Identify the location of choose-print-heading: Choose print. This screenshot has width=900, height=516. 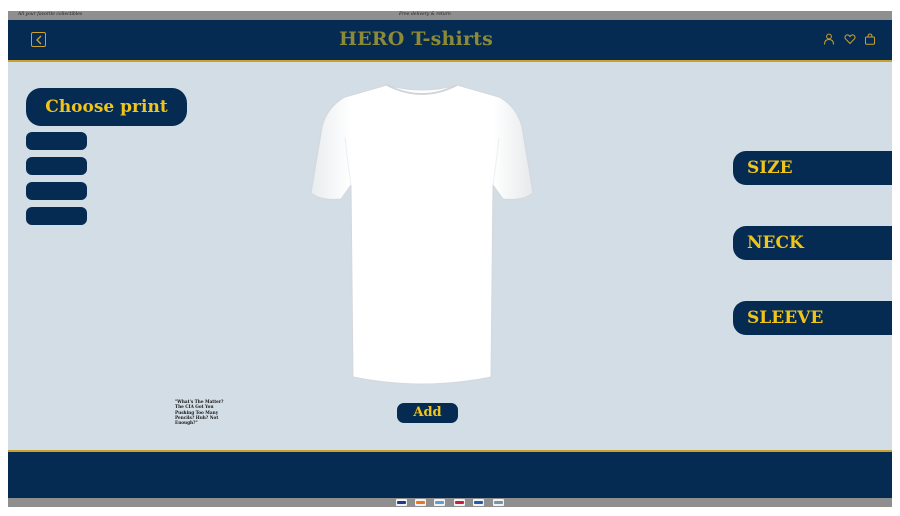
(106, 107).